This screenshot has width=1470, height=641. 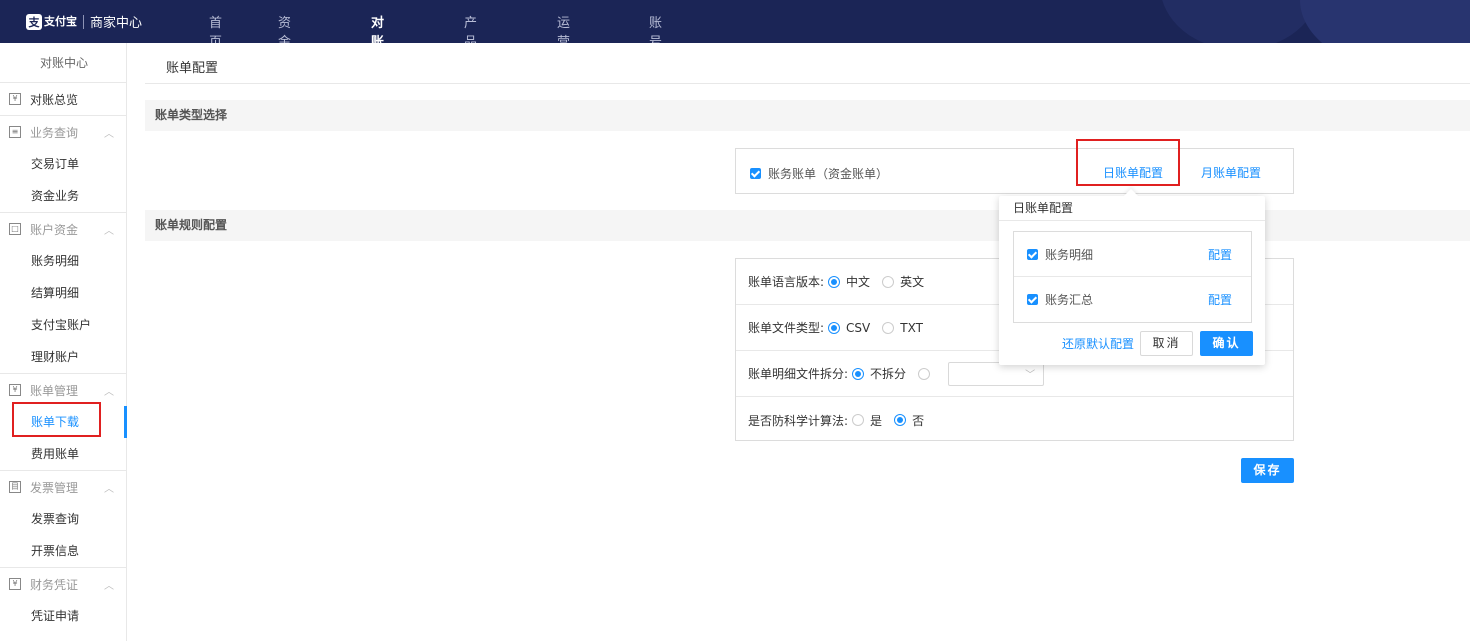 What do you see at coordinates (996, 373) in the screenshot?
I see `split-size-select: ﹀` at bounding box center [996, 373].